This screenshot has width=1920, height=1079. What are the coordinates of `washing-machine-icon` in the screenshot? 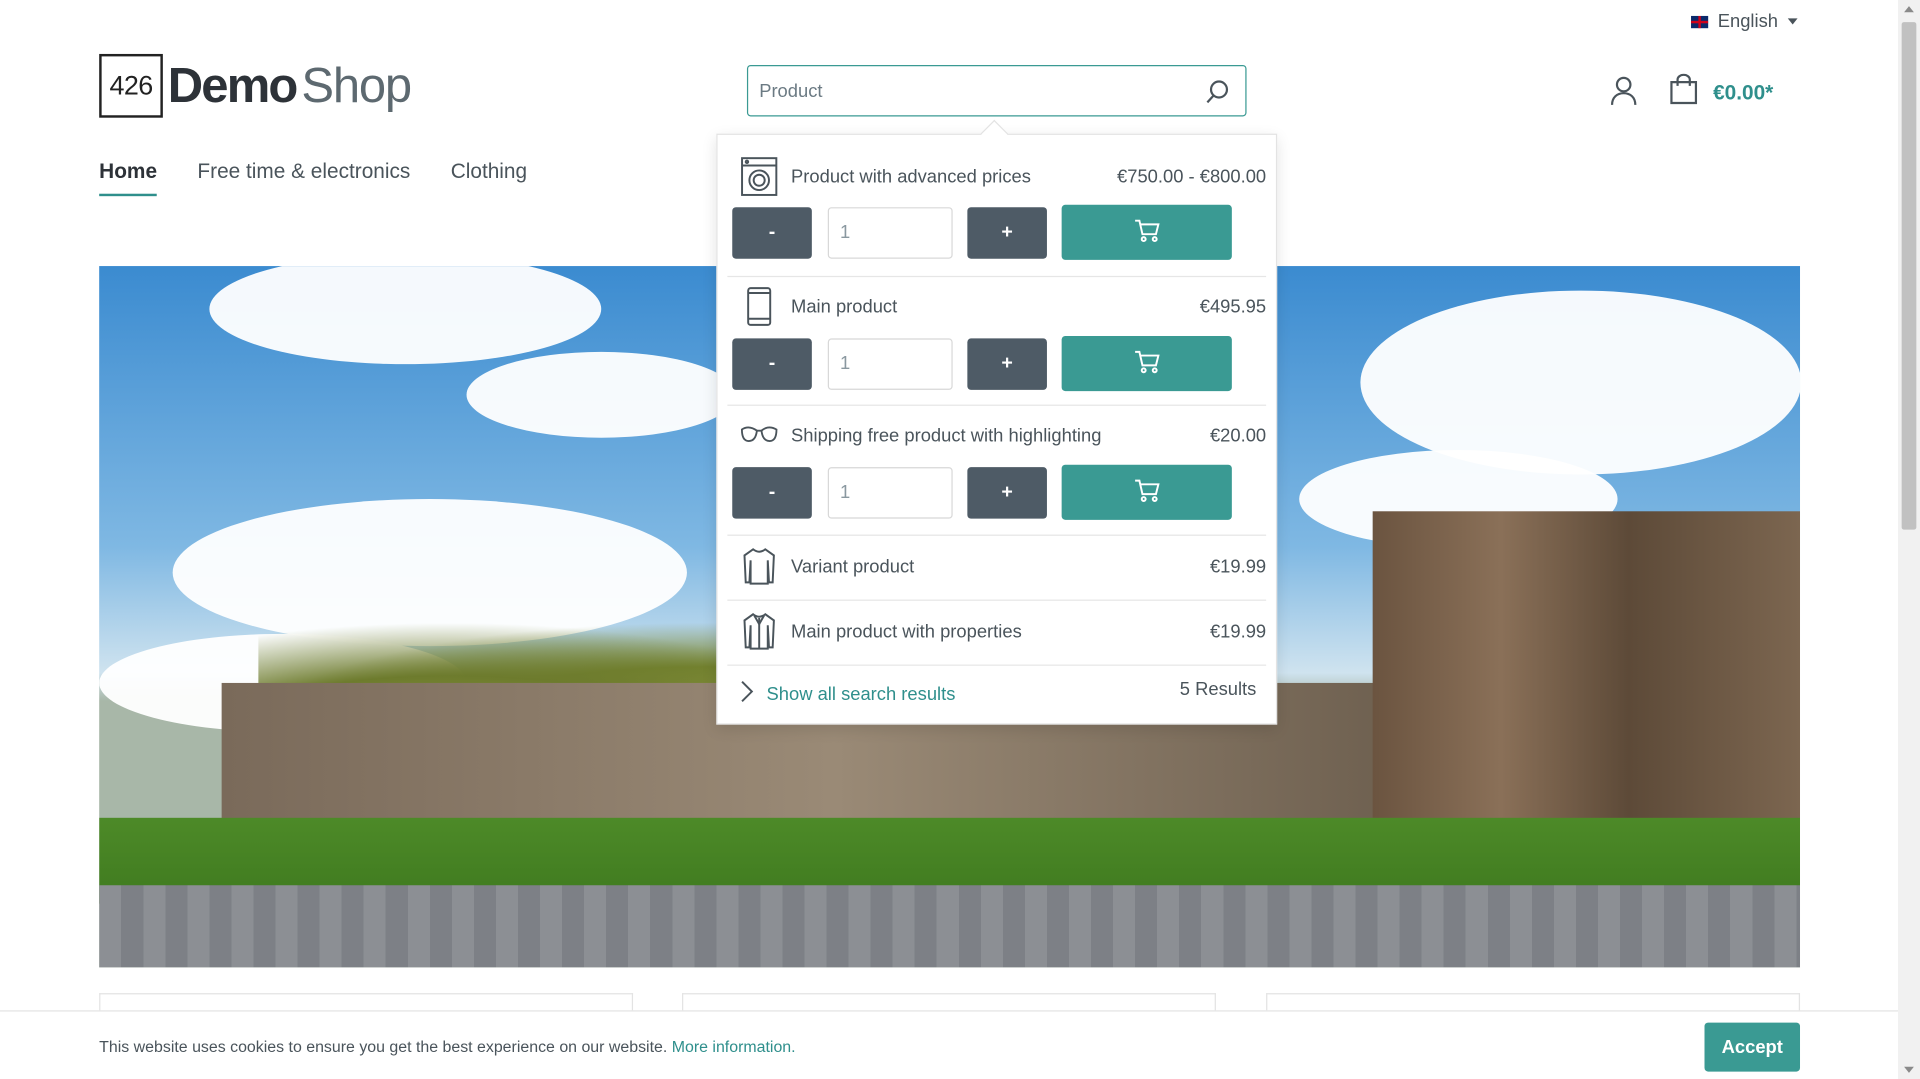 It's located at (759, 176).